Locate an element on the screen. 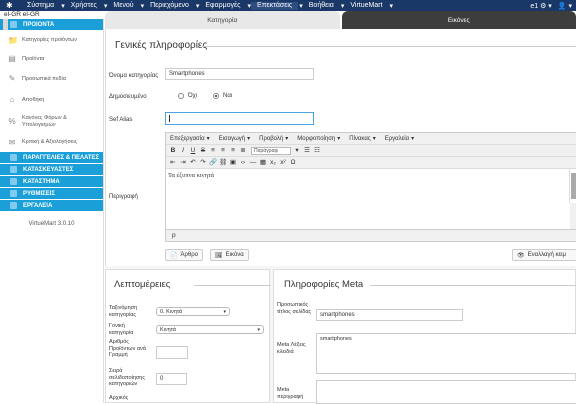  sidebar-section-label: ΡΥΘΜΙΣΕΙΣ is located at coordinates (39, 194).